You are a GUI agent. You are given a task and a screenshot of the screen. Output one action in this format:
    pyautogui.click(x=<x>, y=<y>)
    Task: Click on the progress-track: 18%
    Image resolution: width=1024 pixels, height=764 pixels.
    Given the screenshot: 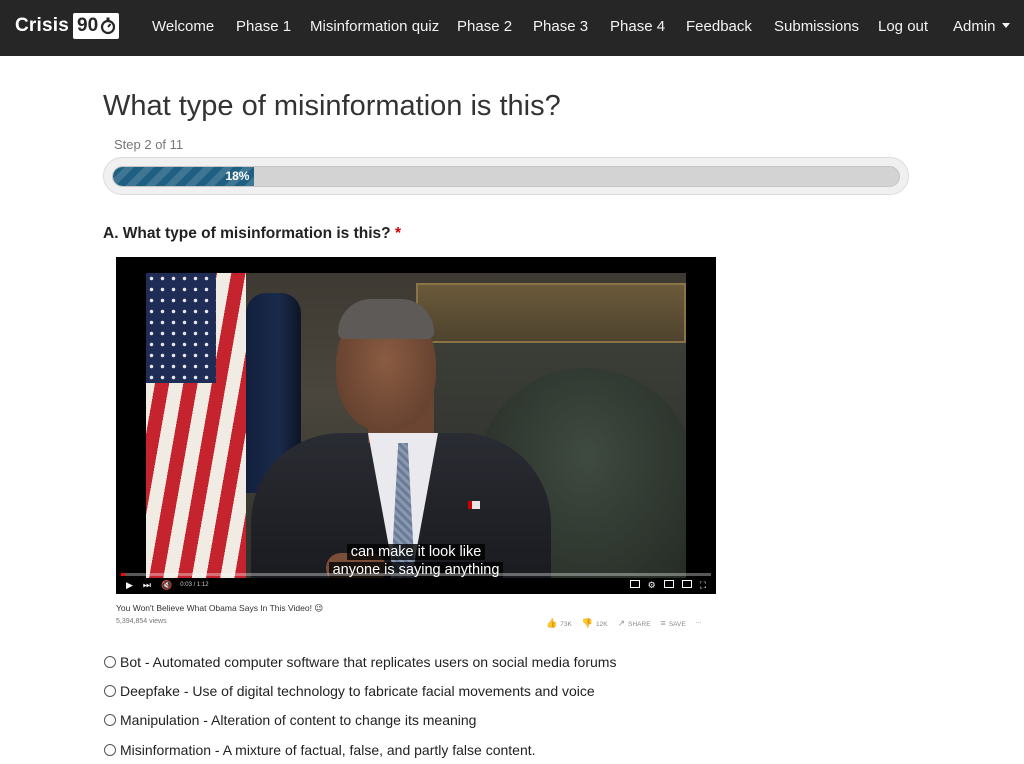 What is the action you would take?
    pyautogui.click(x=506, y=176)
    